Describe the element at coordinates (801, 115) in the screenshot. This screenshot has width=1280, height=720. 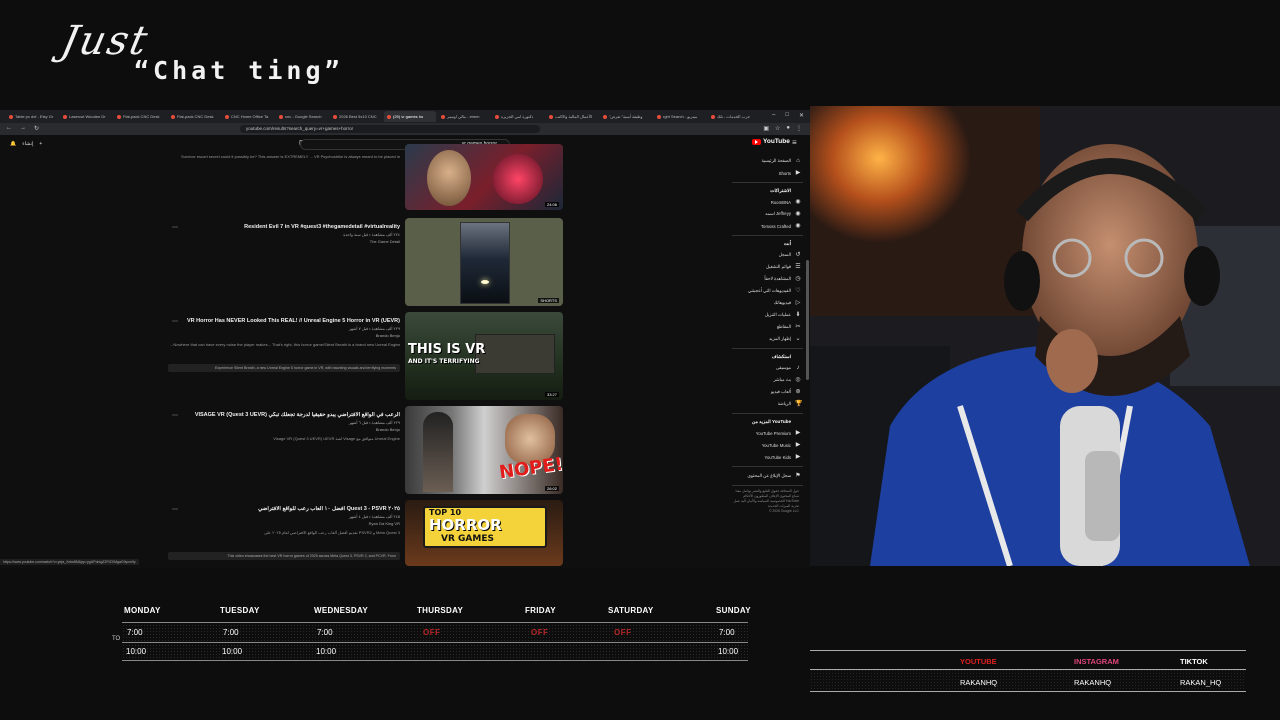
I see `close-icon: ✕` at that location.